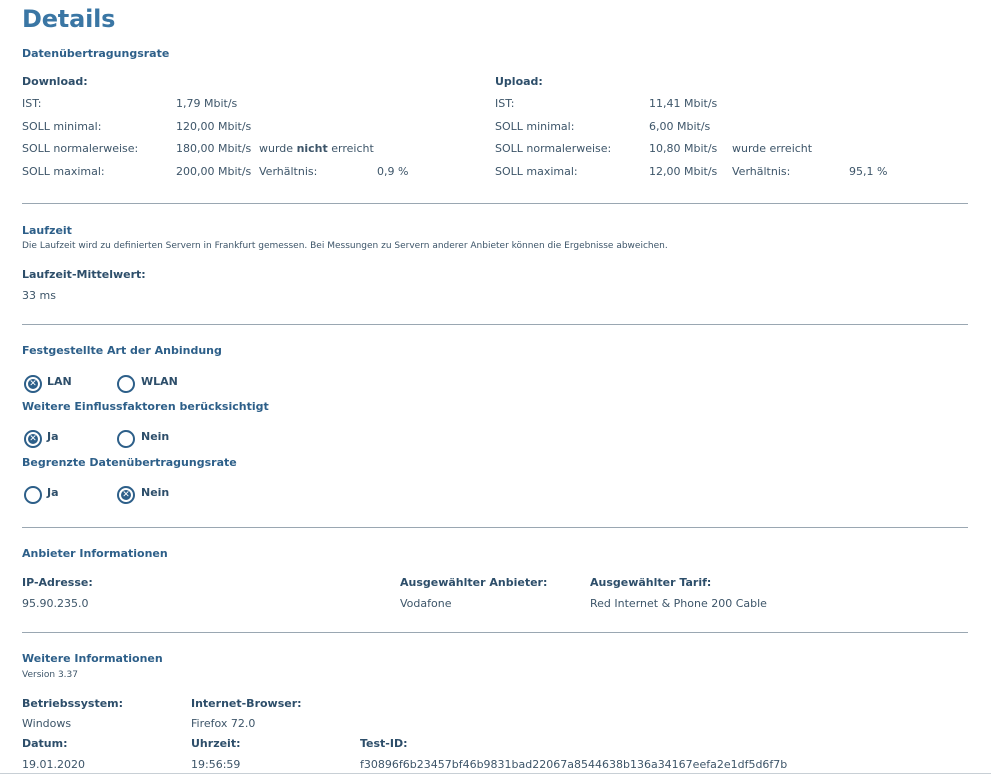 This screenshot has width=991, height=781. Describe the element at coordinates (45, 743) in the screenshot. I see `date-label: Datum:` at that location.